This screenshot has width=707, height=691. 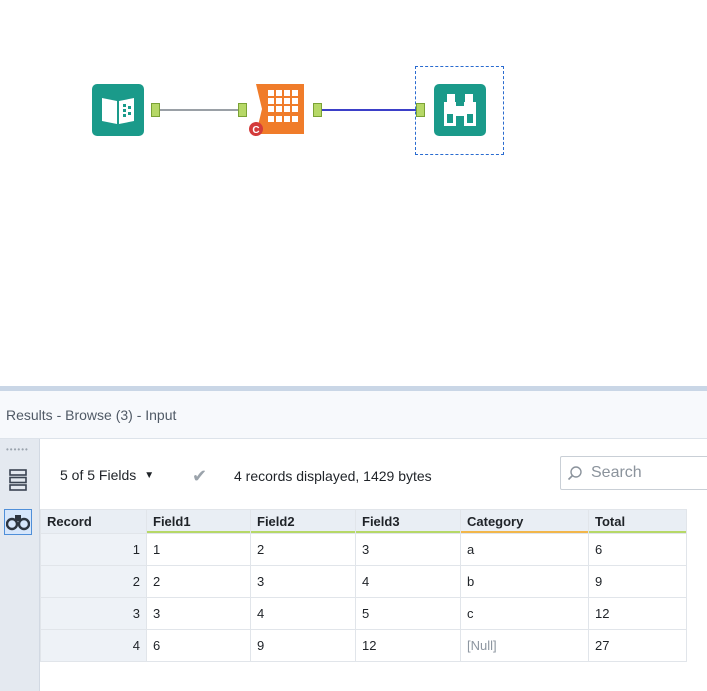 What do you see at coordinates (18, 522) in the screenshot?
I see `browse-binoculars-icon` at bounding box center [18, 522].